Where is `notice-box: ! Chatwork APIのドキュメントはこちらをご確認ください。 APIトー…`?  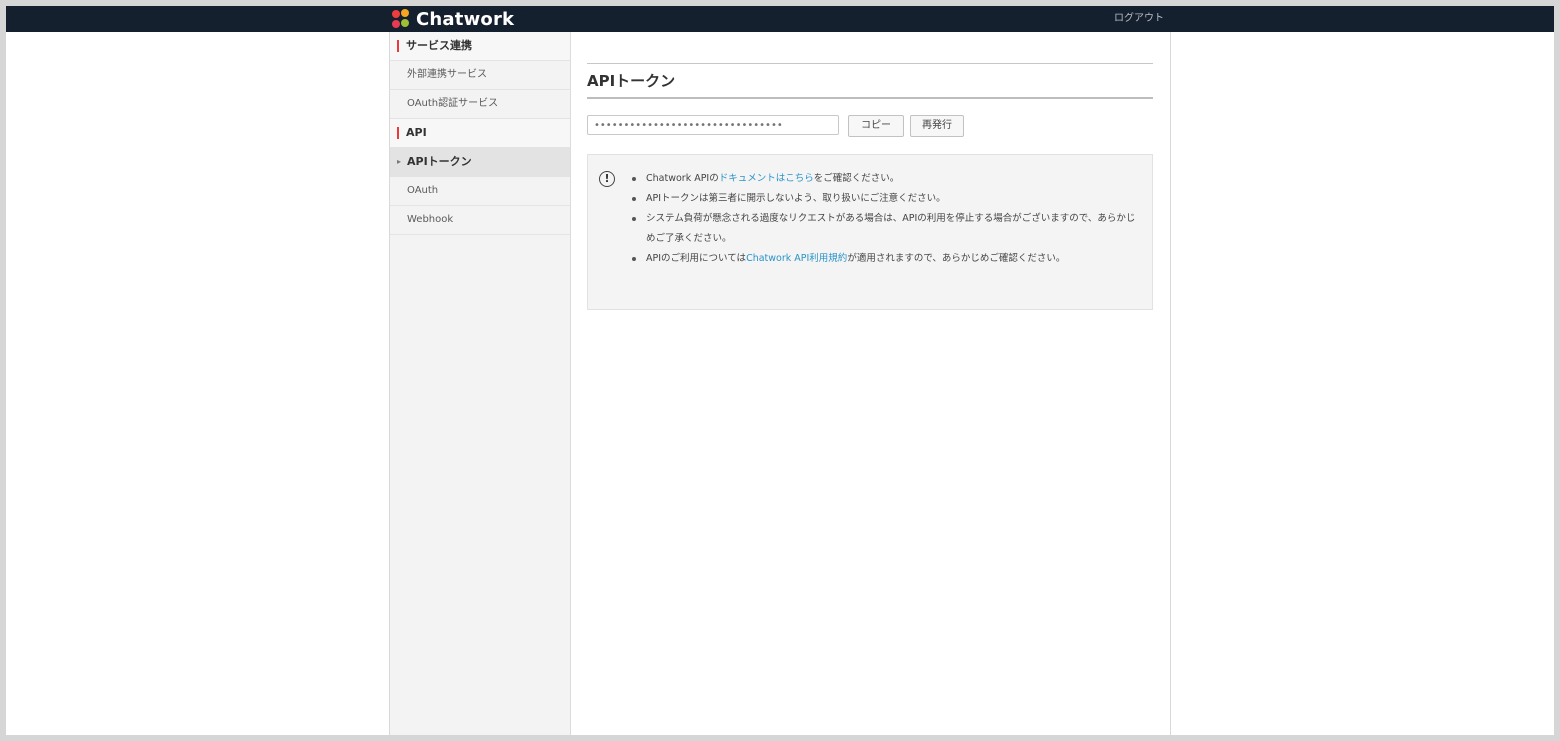 notice-box: ! Chatwork APIのドキュメントはこちらをご確認ください。 APIトー… is located at coordinates (870, 232).